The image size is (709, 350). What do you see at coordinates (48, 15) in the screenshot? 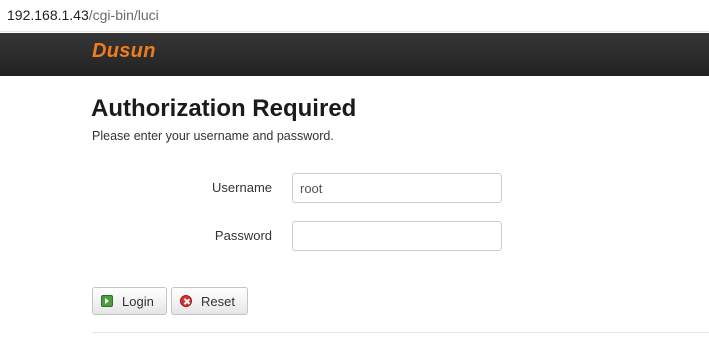
I see `url-host: 192.168.1.43` at bounding box center [48, 15].